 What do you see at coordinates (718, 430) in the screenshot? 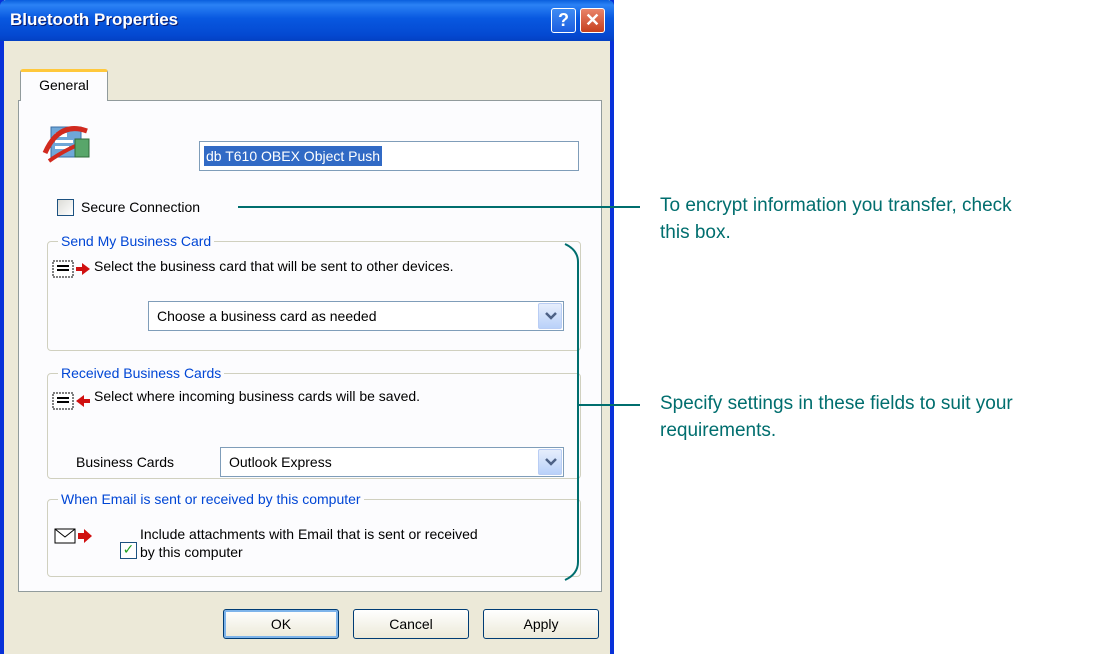
I see `settings-callout-line2: requirements.` at bounding box center [718, 430].